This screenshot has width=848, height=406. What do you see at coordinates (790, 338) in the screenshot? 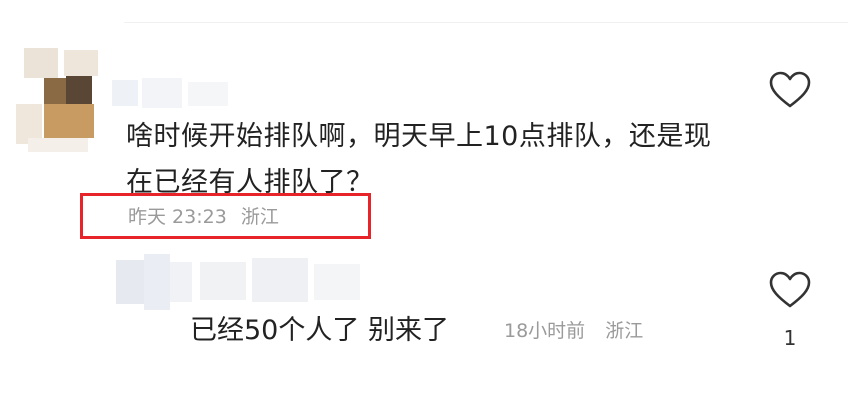
I see `like-count: 1` at bounding box center [790, 338].